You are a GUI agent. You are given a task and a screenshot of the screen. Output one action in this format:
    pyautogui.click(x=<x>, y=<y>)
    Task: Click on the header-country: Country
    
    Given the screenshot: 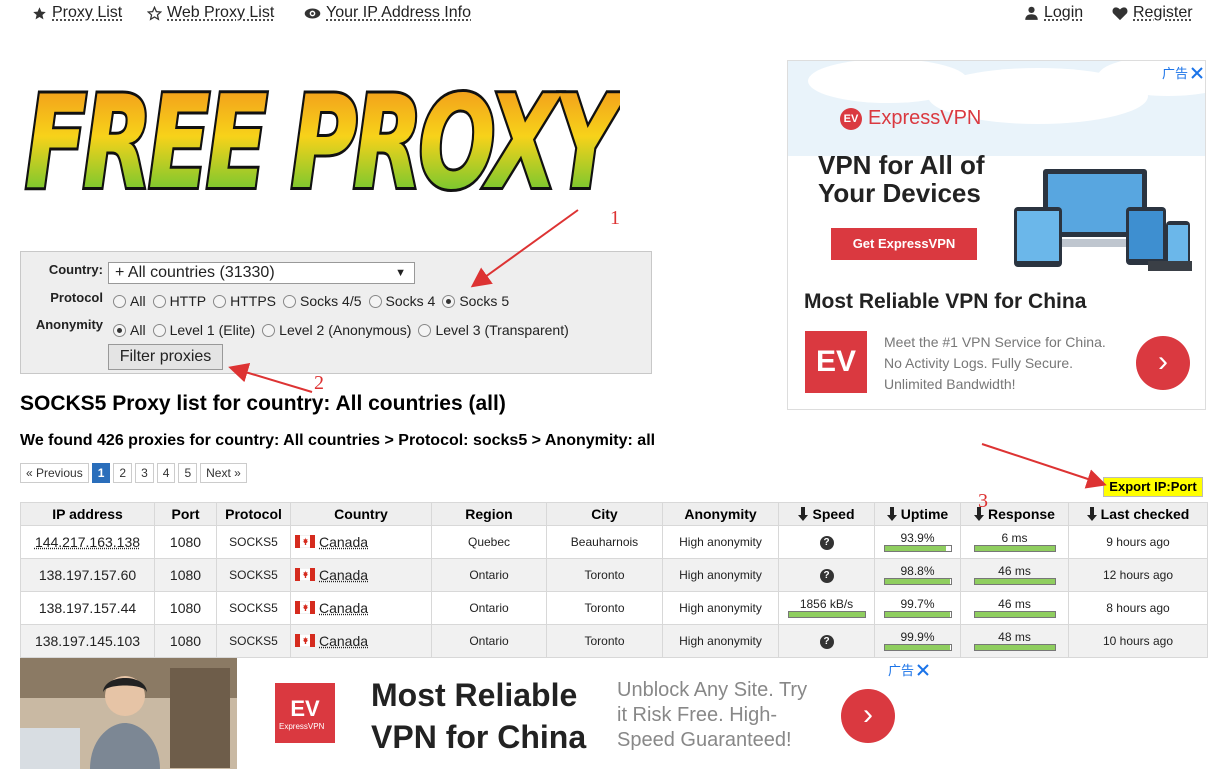 What is the action you would take?
    pyautogui.click(x=361, y=514)
    